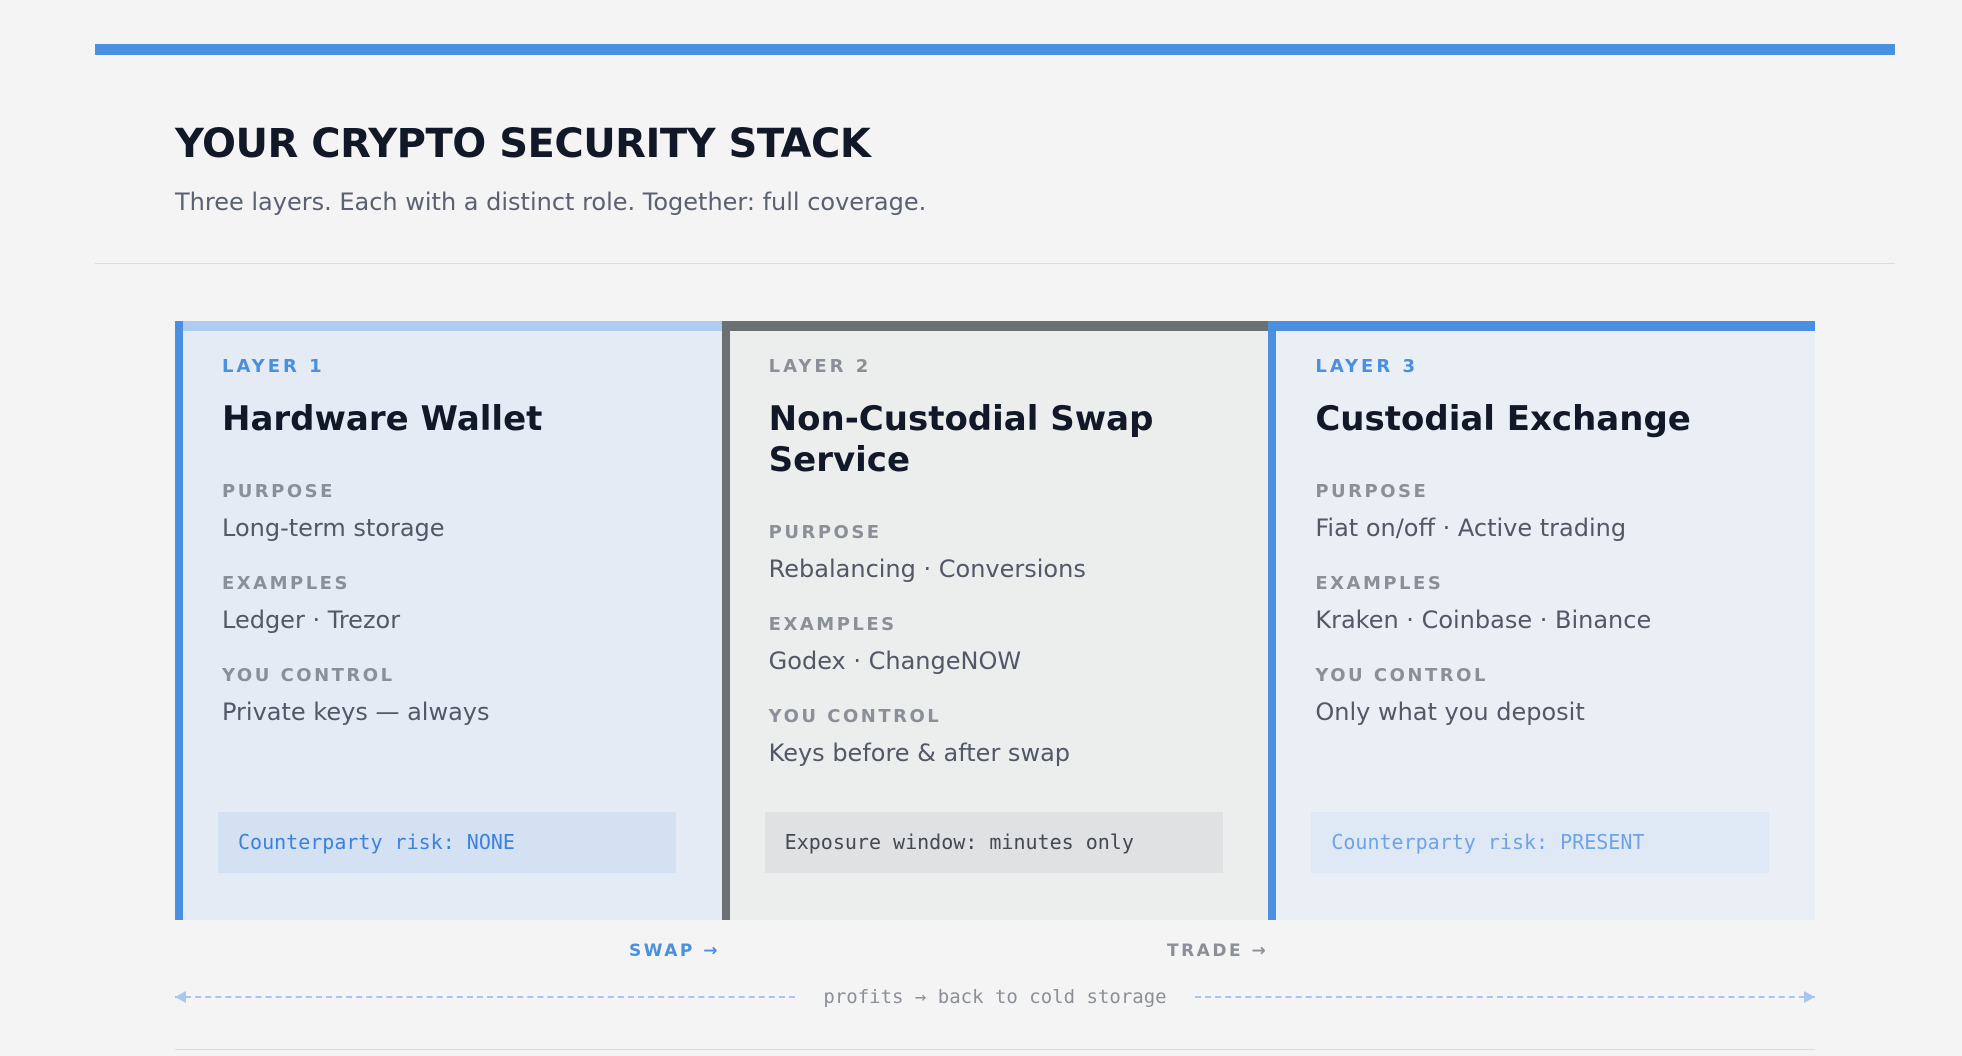 This screenshot has width=1962, height=1056. What do you see at coordinates (820, 366) in the screenshot?
I see `layer-label: LAYER 2` at bounding box center [820, 366].